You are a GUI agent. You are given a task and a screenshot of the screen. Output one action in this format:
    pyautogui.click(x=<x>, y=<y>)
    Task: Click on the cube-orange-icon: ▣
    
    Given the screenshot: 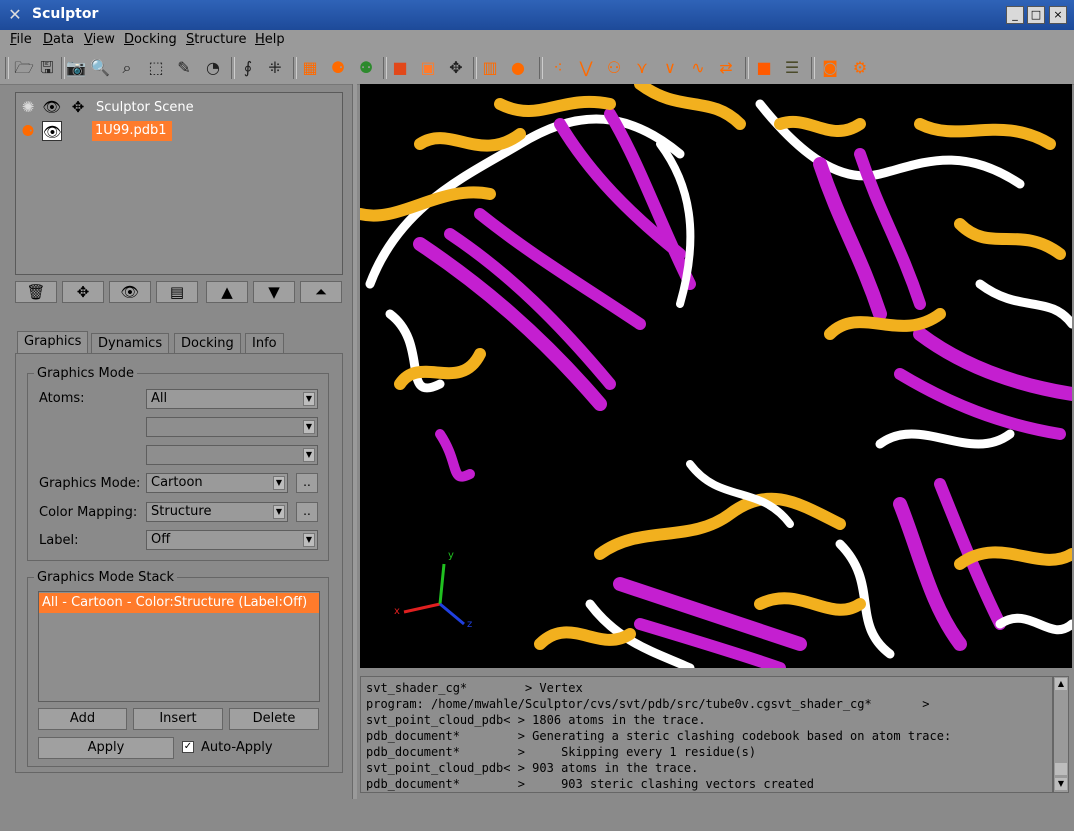 What is the action you would take?
    pyautogui.click(x=428, y=68)
    